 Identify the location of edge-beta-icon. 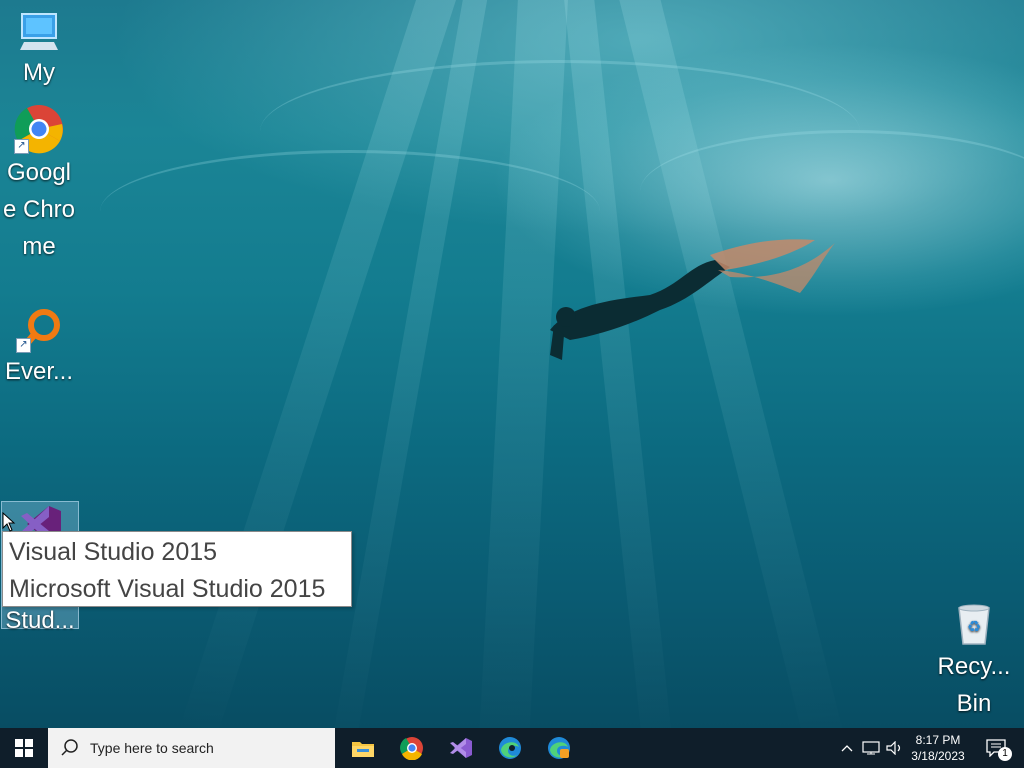
(559, 748).